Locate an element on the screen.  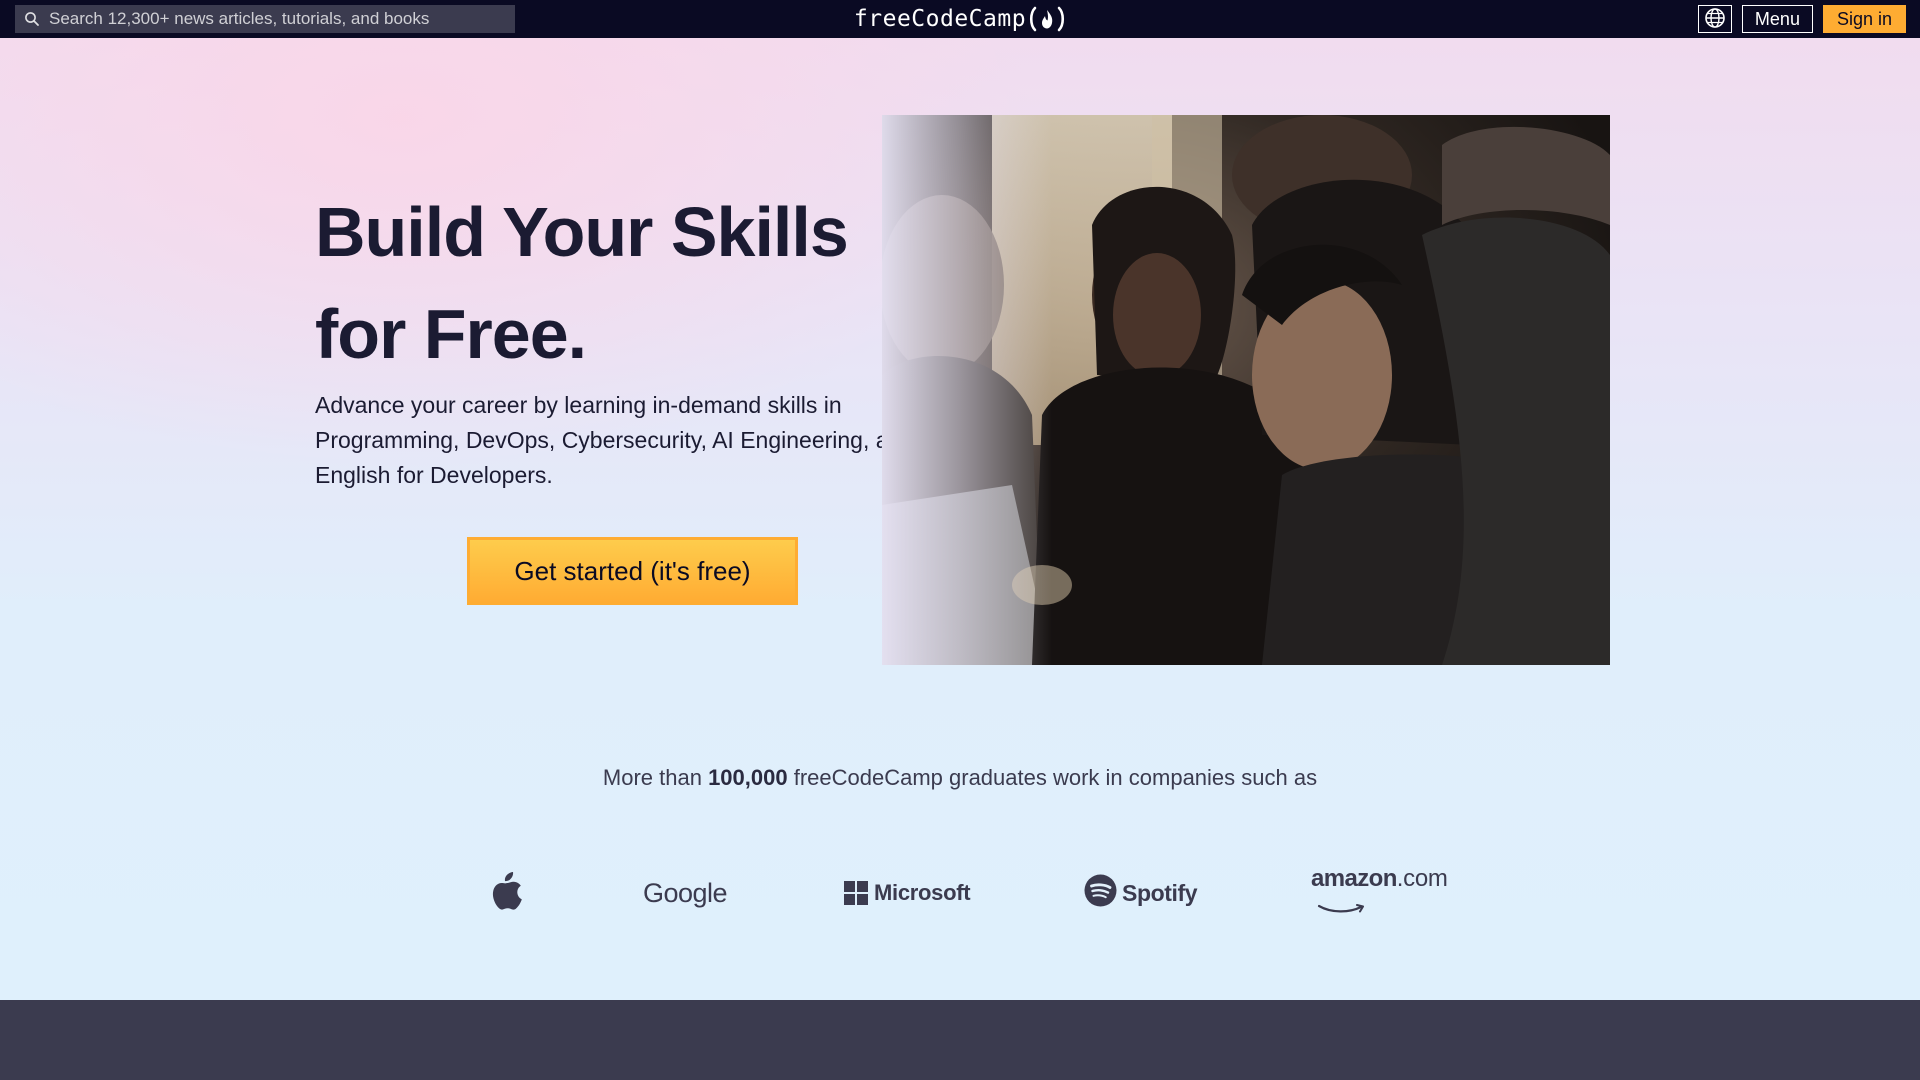
footer-band is located at coordinates (960, 1040).